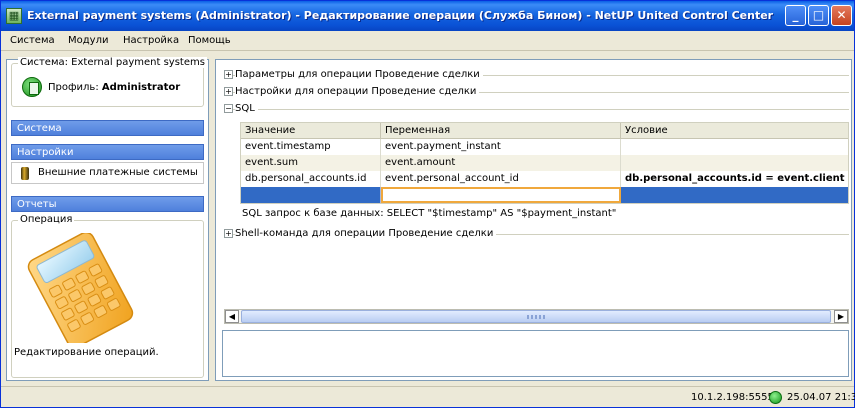  I want to click on cell-variable: event.personal_account_id, so click(501, 179).